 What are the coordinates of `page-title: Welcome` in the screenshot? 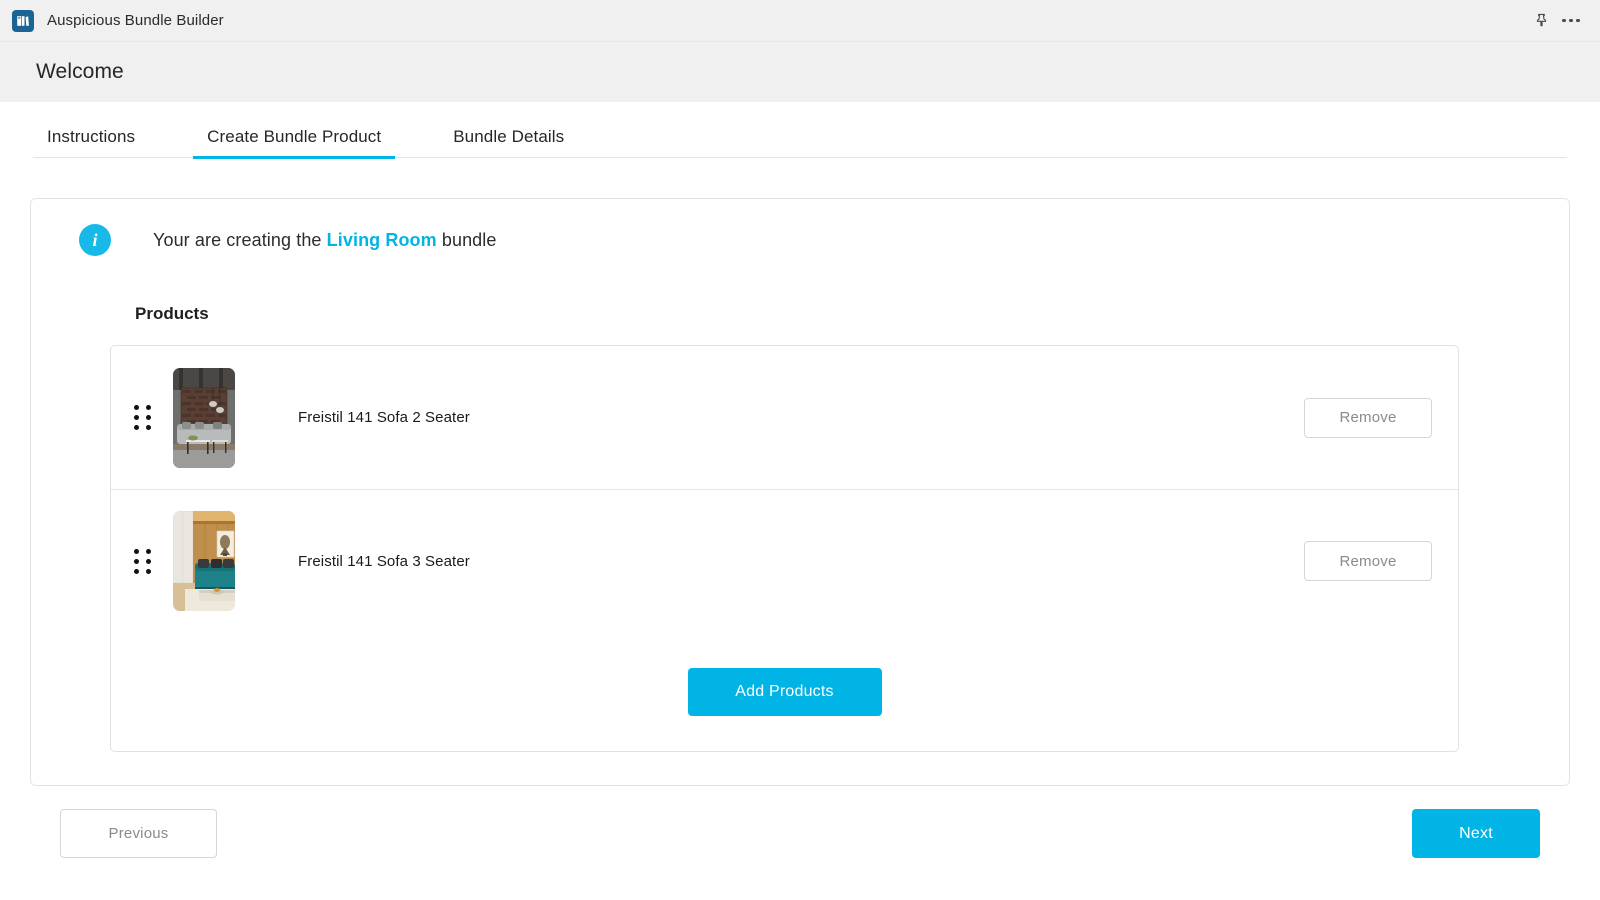 It's located at (80, 71).